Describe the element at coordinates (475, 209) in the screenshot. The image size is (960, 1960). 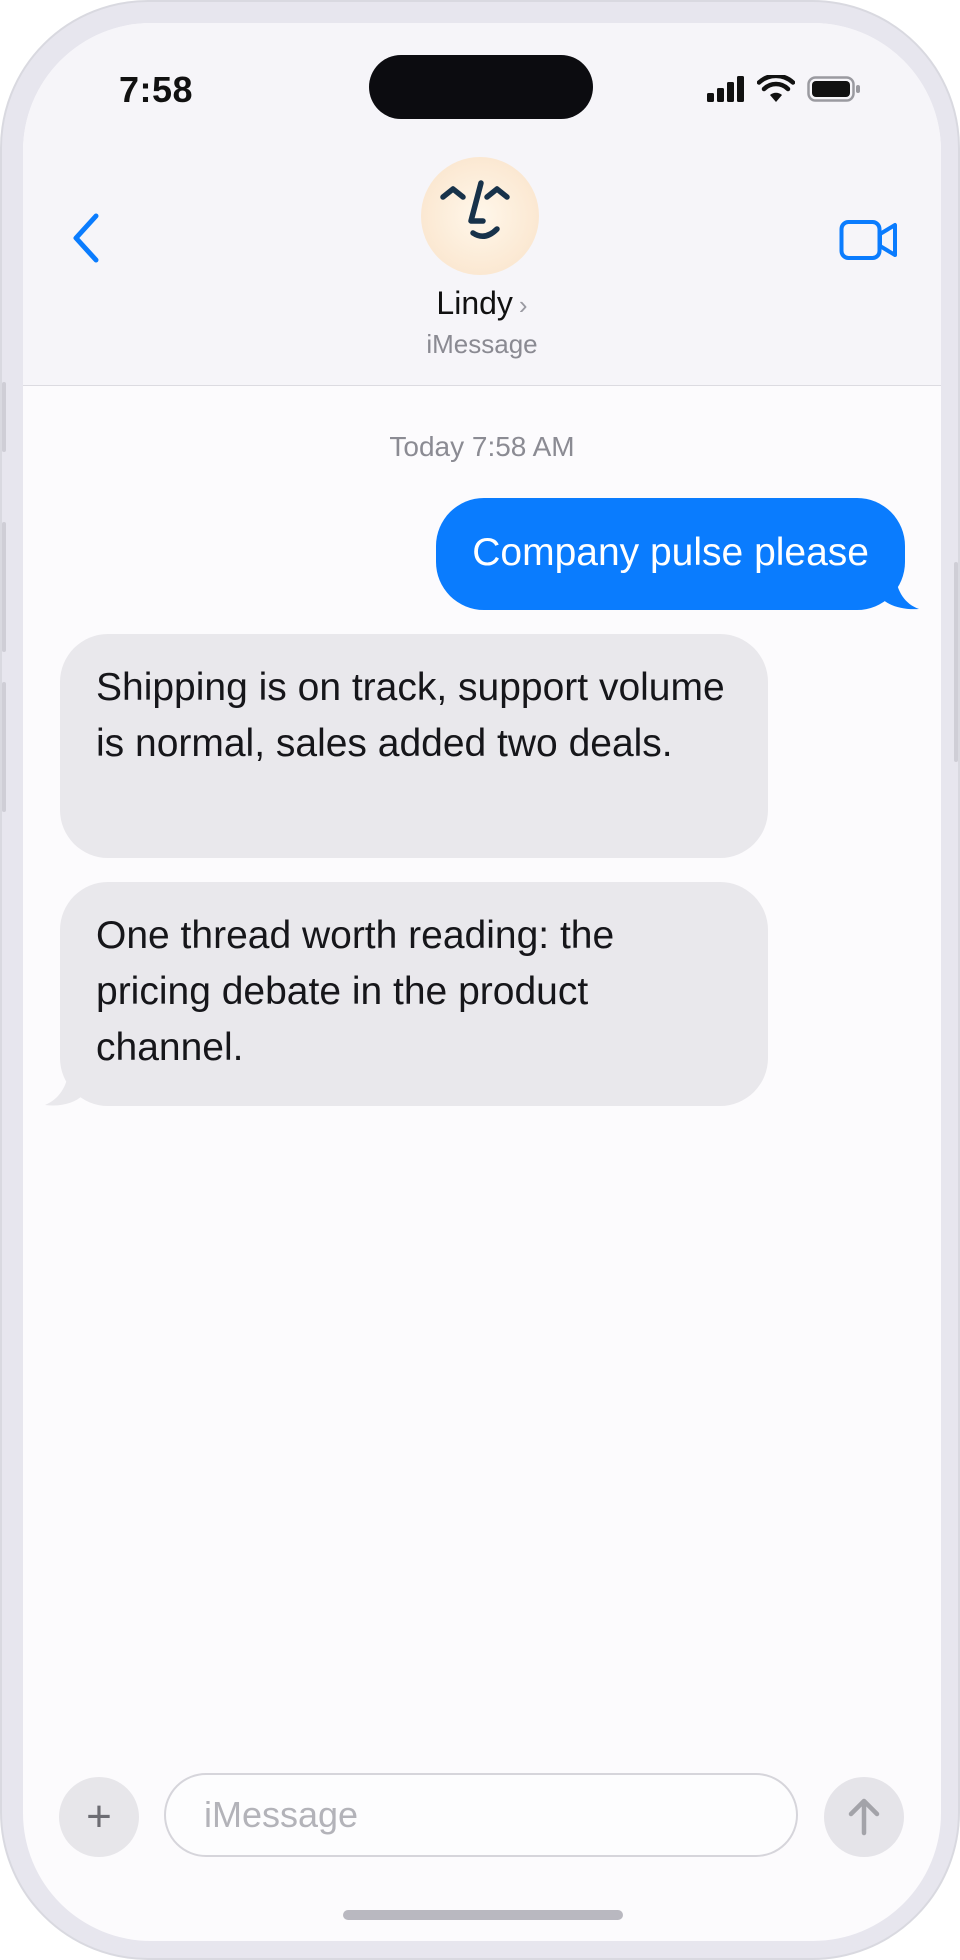
I see `face-icon` at that location.